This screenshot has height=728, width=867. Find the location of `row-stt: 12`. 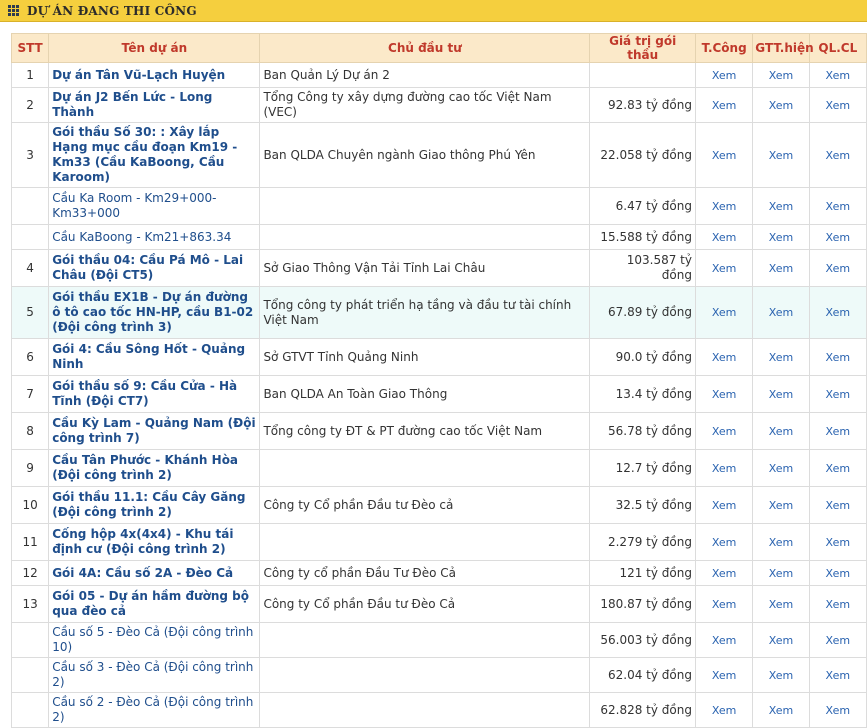

row-stt: 12 is located at coordinates (30, 573).